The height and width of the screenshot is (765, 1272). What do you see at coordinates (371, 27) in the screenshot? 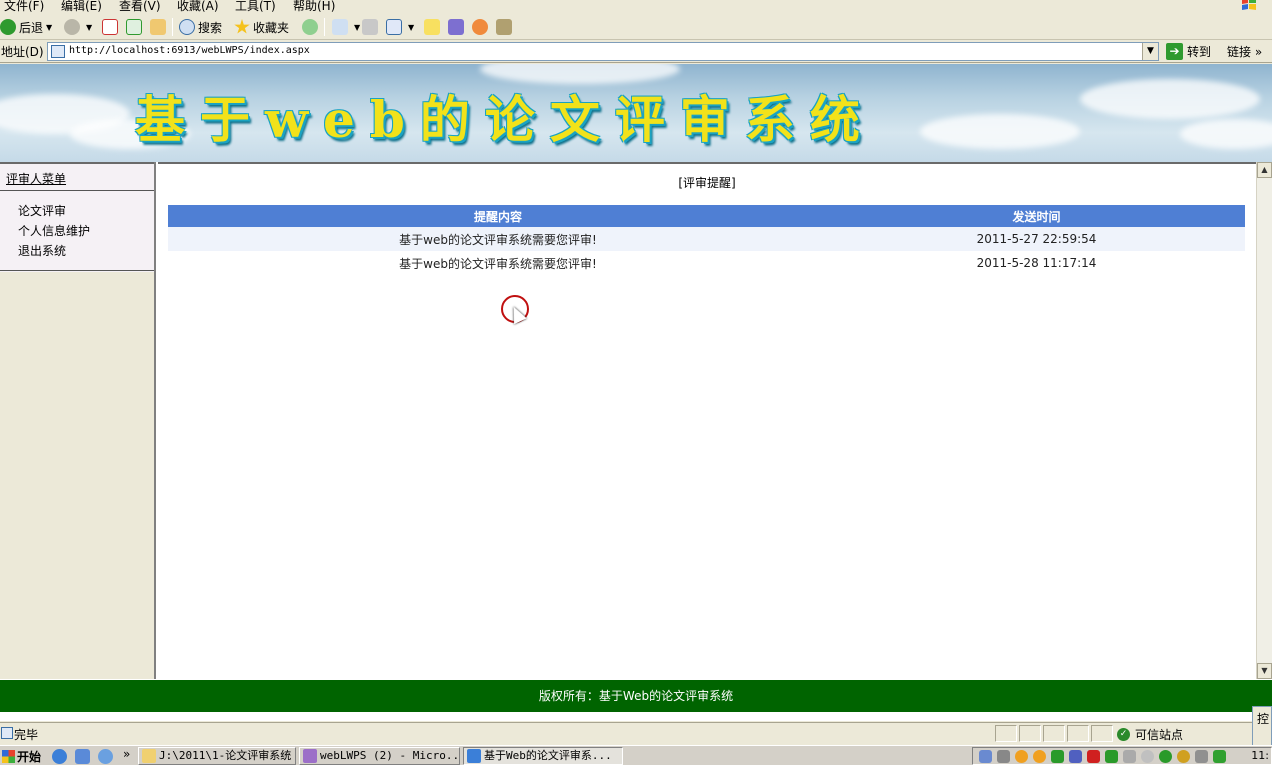
I see `print-button` at bounding box center [371, 27].